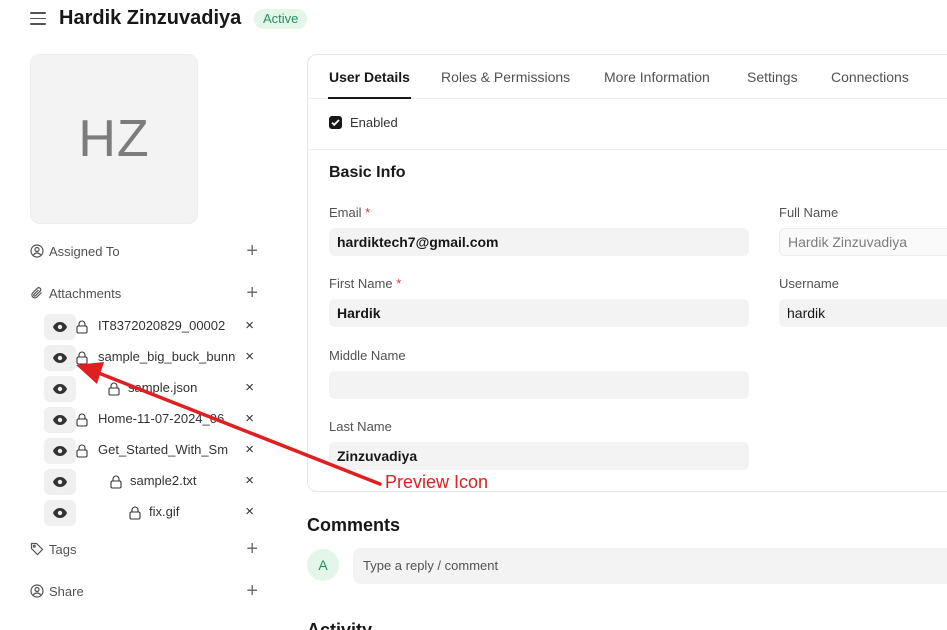 The image size is (947, 630). I want to click on full-name-field: Hardik Zinzuvadiya, so click(863, 242).